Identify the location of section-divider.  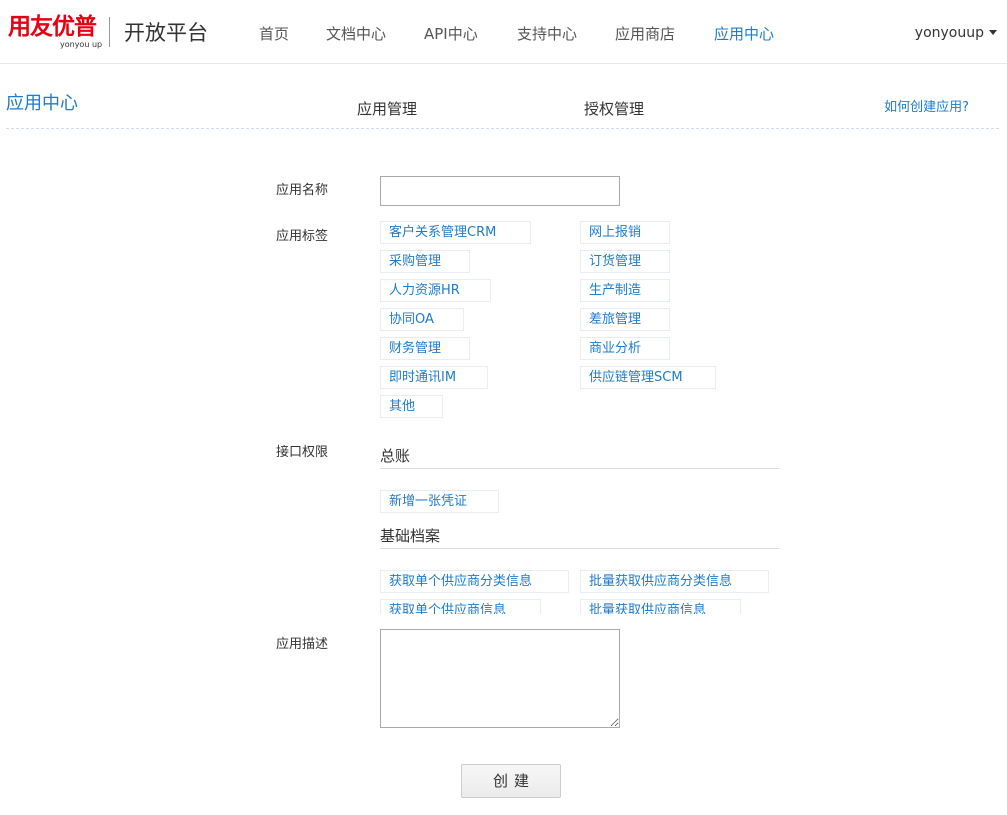
(502, 128).